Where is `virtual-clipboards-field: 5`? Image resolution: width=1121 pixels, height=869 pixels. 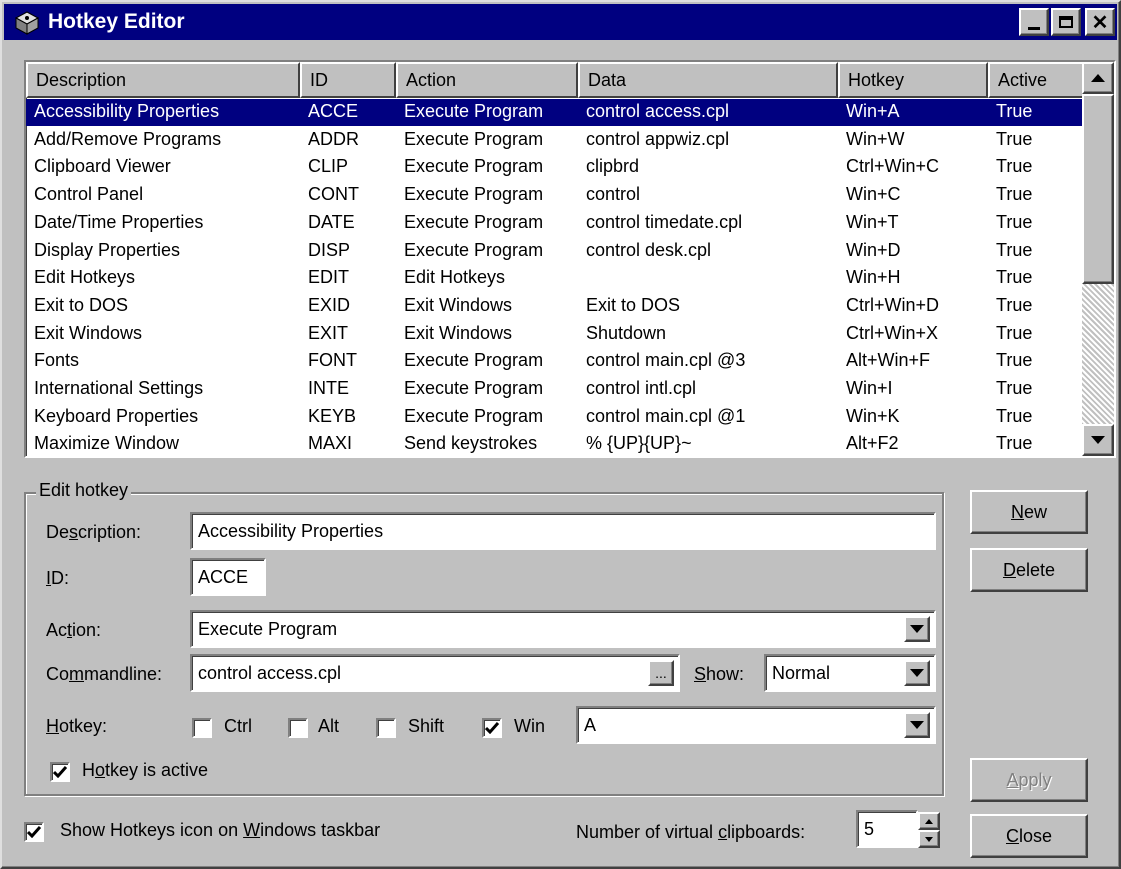
virtual-clipboards-field: 5 is located at coordinates (887, 829).